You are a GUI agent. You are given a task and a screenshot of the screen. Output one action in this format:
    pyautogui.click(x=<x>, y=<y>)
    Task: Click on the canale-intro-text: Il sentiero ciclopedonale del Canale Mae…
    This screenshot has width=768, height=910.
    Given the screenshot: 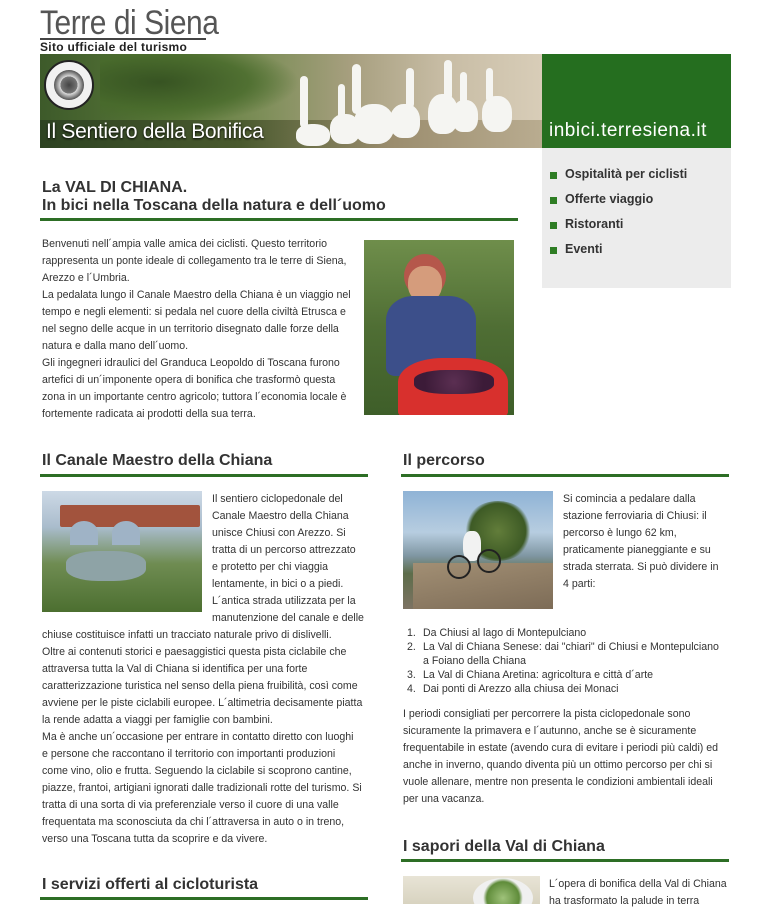 What is the action you would take?
    pyautogui.click(x=288, y=558)
    